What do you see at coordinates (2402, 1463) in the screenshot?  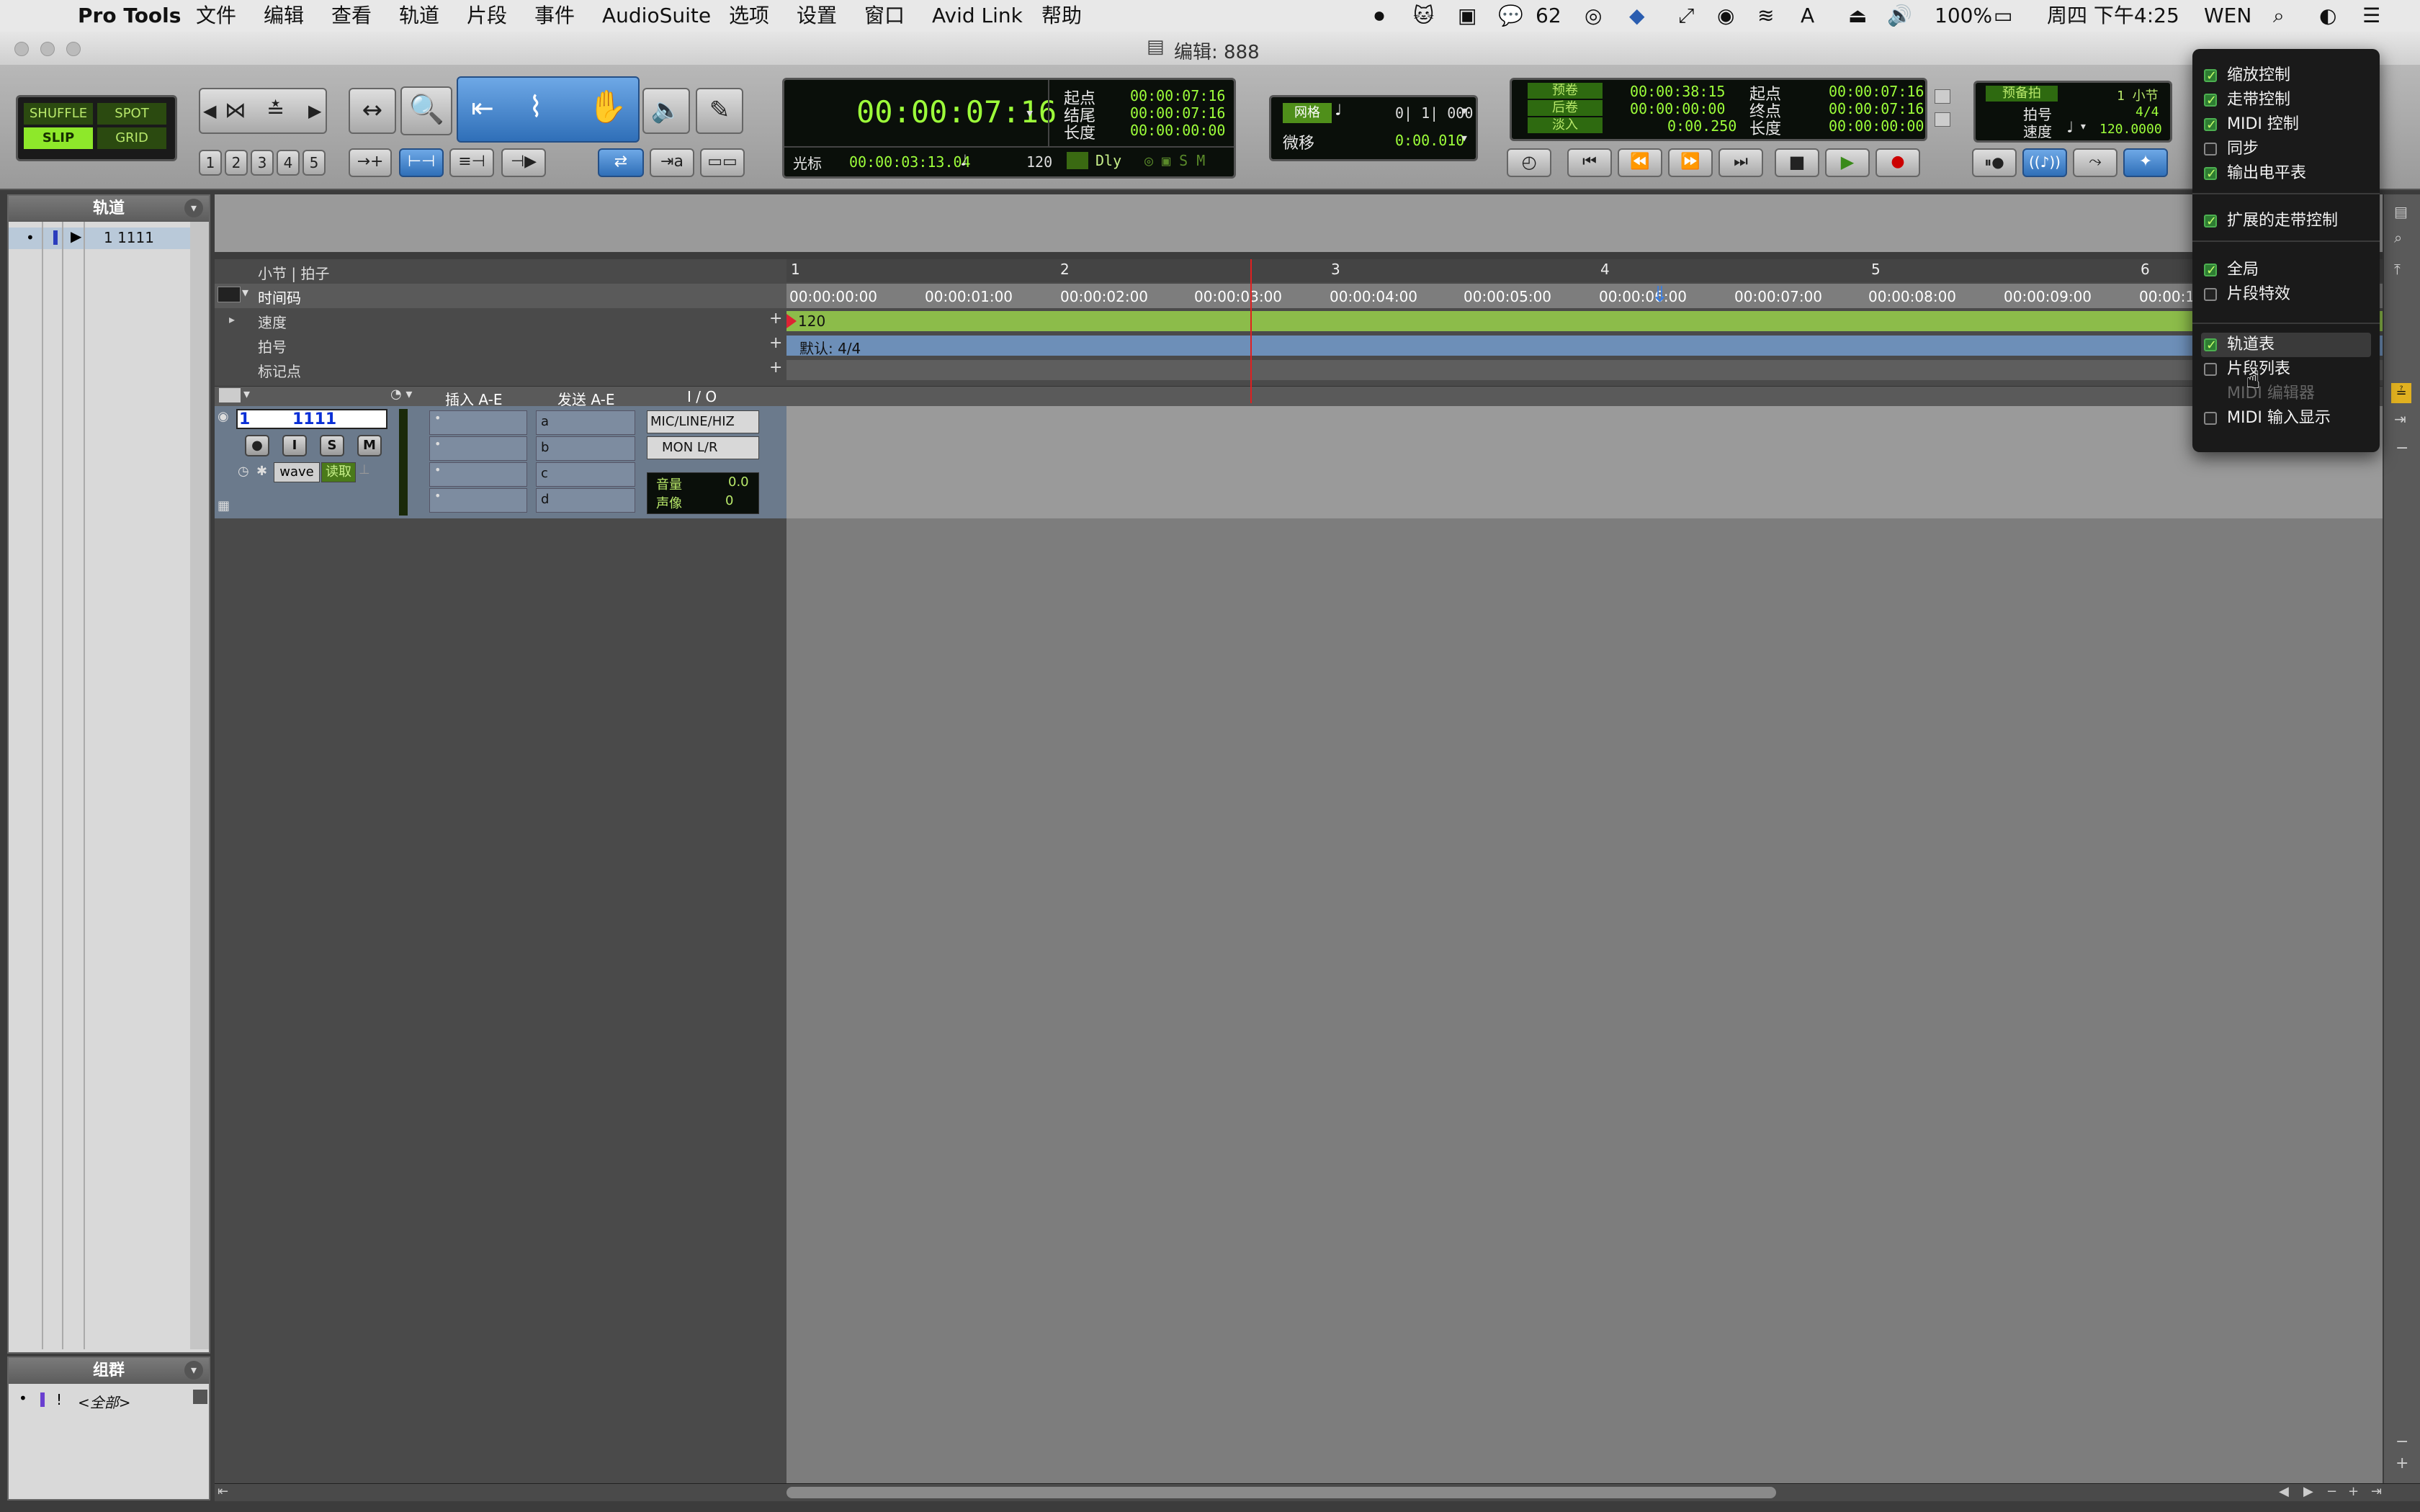 I see `side-expand-icon: +` at bounding box center [2402, 1463].